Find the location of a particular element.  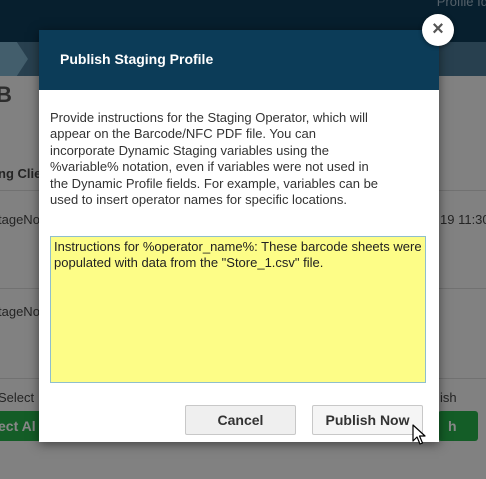

dialog-title: Publish Staging Profile is located at coordinates (137, 59).